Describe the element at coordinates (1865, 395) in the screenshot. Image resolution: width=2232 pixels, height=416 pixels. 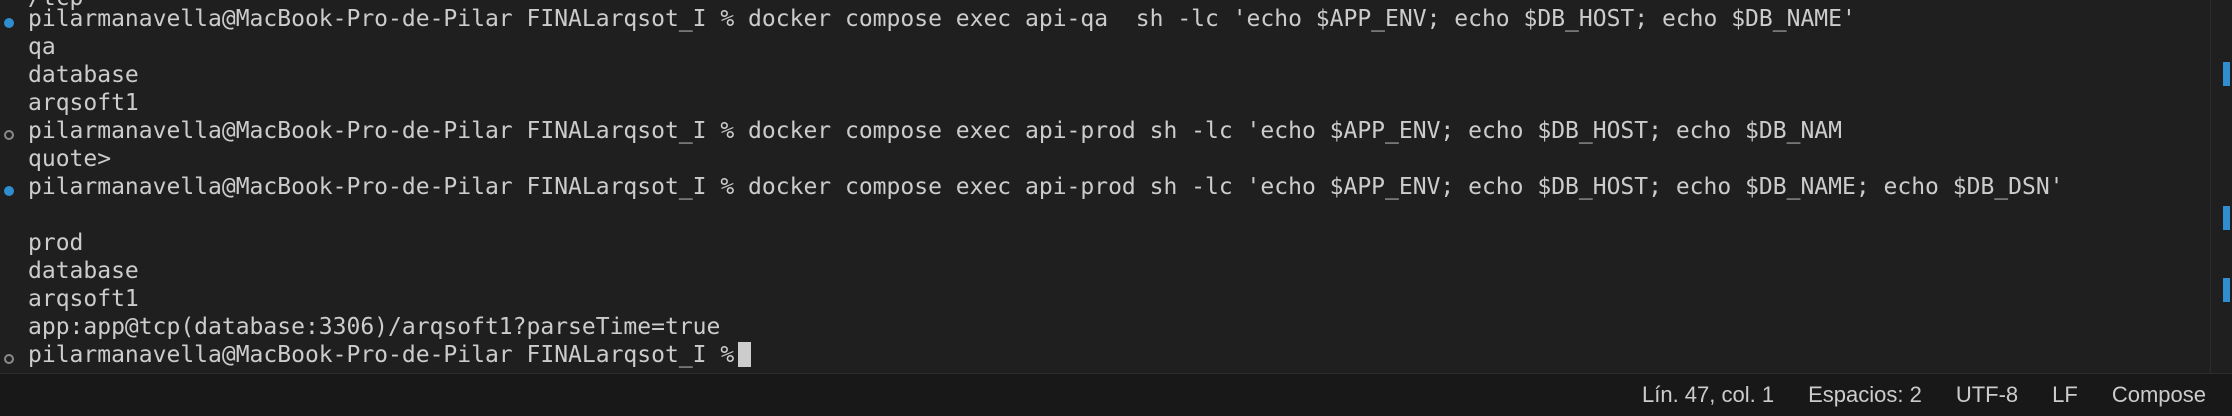
I see `indentation-status: Espacios: 2` at that location.